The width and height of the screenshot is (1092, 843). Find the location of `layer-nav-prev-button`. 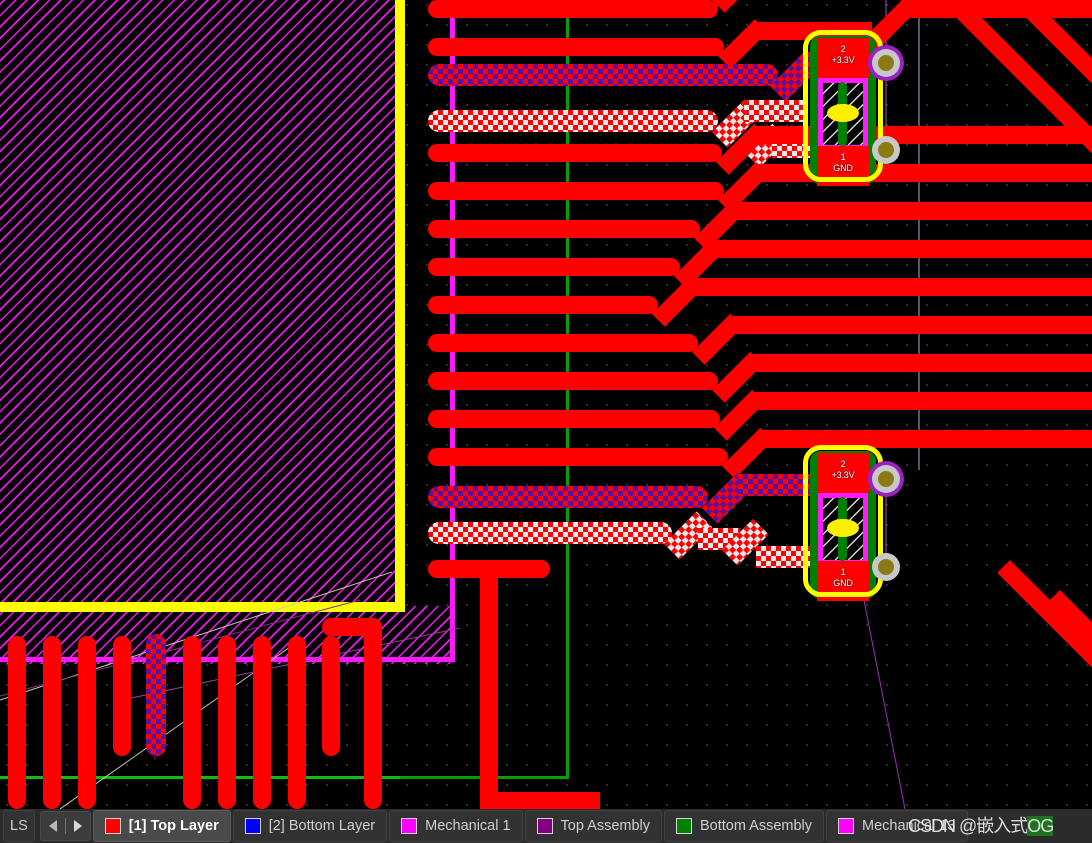

layer-nav-prev-button is located at coordinates (53, 826).